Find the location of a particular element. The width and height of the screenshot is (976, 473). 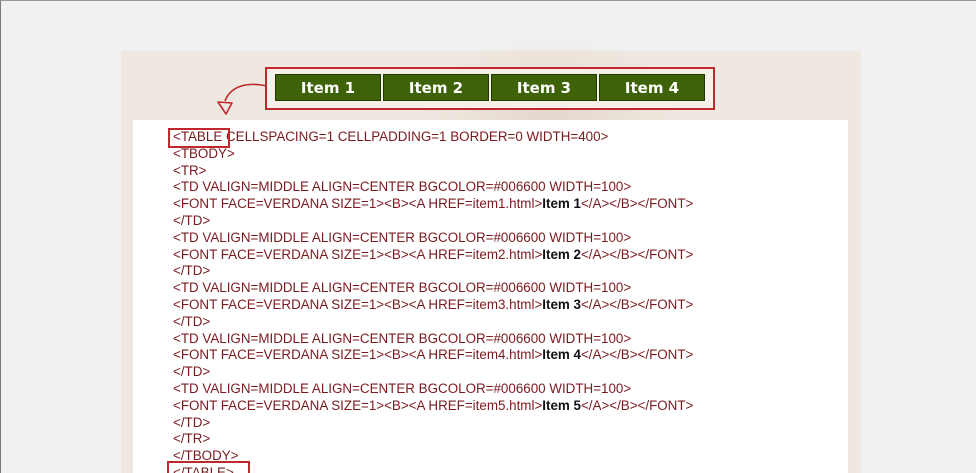

code-item-label: Item 5 is located at coordinates (561, 405).